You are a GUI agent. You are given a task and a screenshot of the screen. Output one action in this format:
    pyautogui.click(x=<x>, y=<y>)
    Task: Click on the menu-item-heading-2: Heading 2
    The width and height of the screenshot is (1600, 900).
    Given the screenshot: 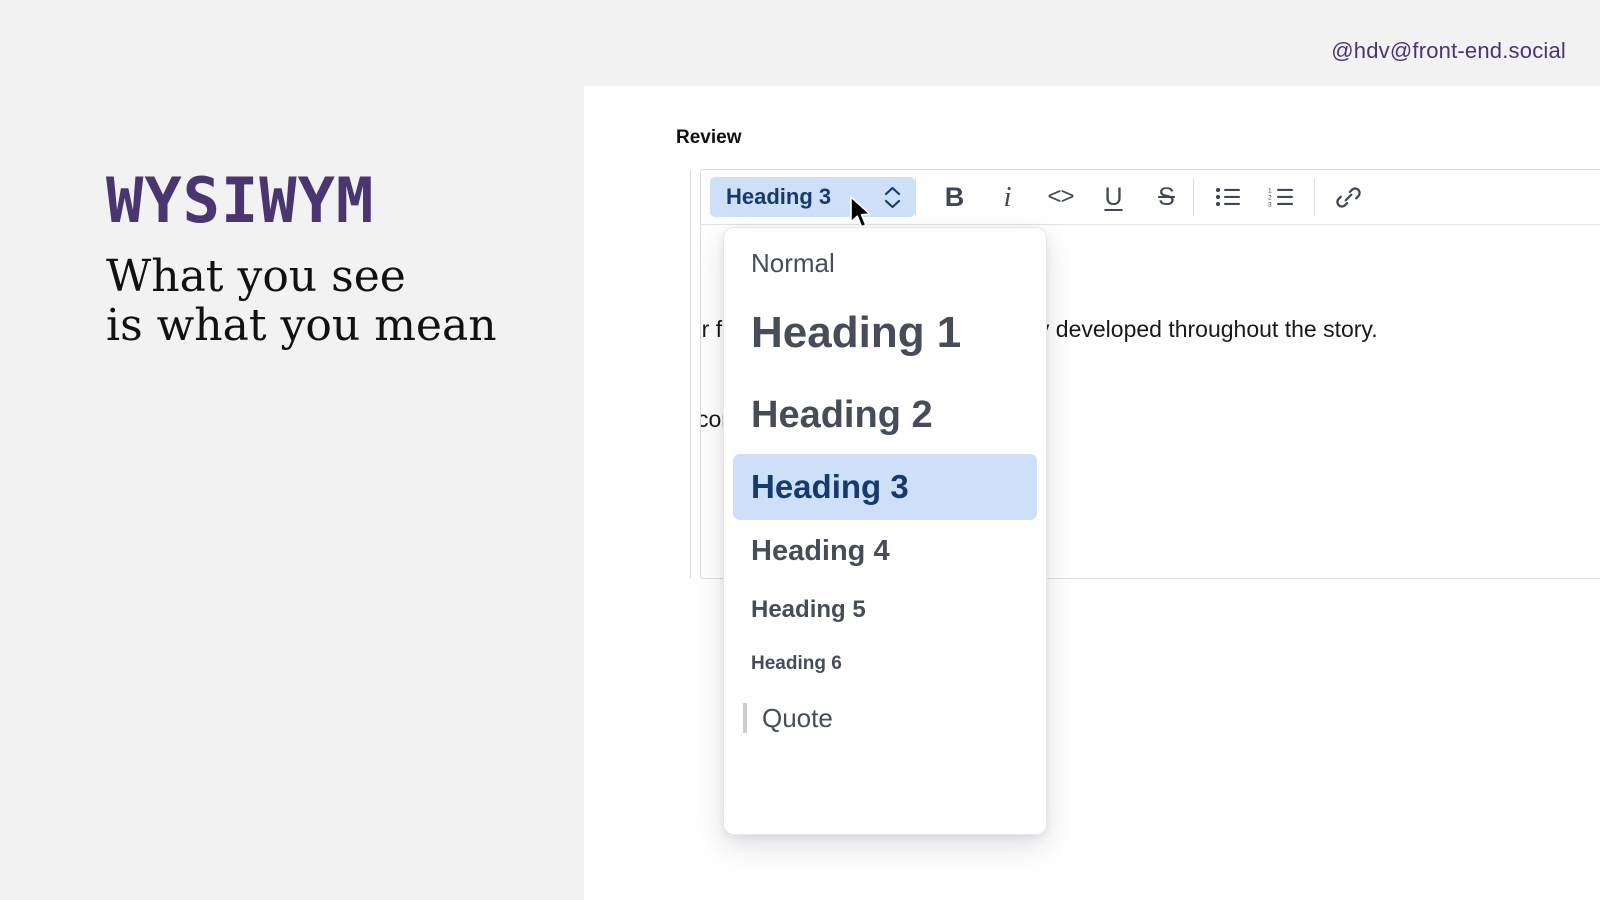 What is the action you would take?
    pyautogui.click(x=885, y=415)
    